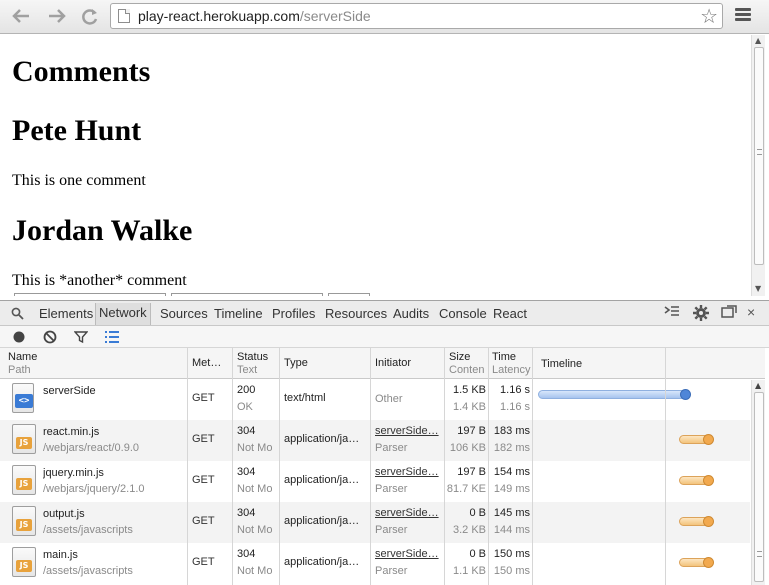  Describe the element at coordinates (252, 364) in the screenshot. I see `column-status: Status Text` at that location.